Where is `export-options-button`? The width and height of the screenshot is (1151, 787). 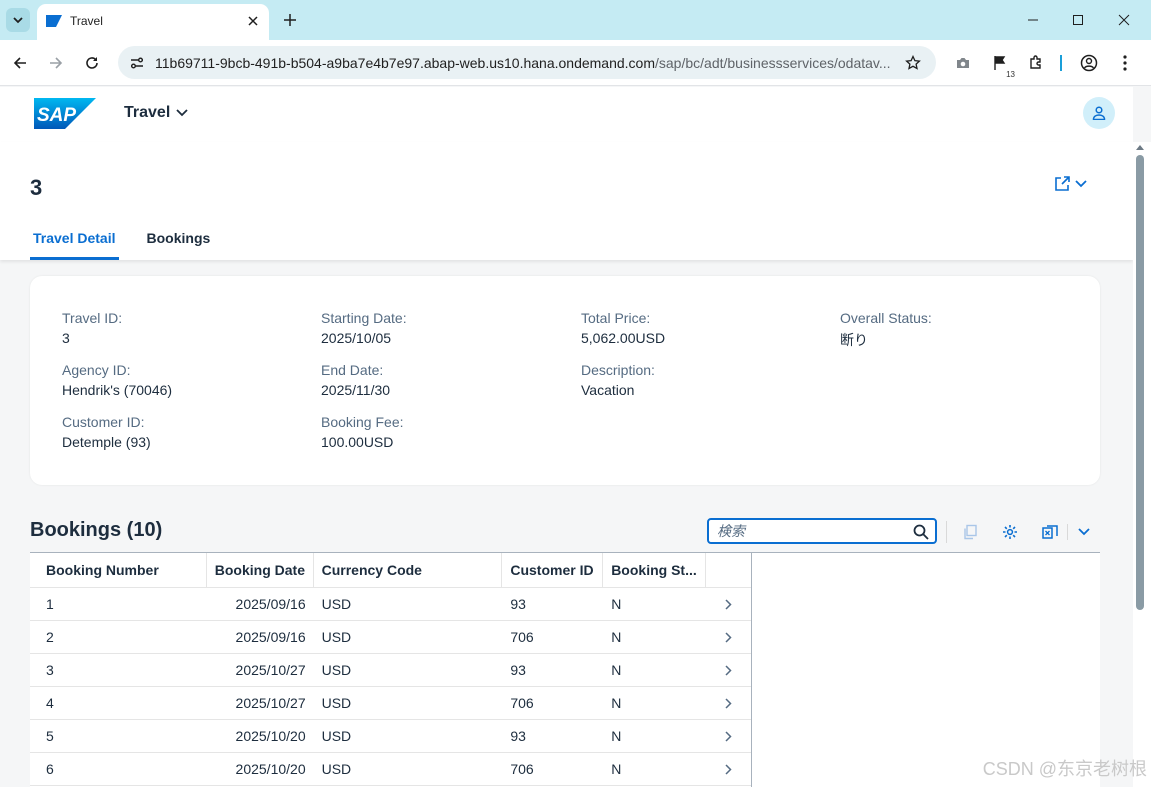 export-options-button is located at coordinates (1084, 532).